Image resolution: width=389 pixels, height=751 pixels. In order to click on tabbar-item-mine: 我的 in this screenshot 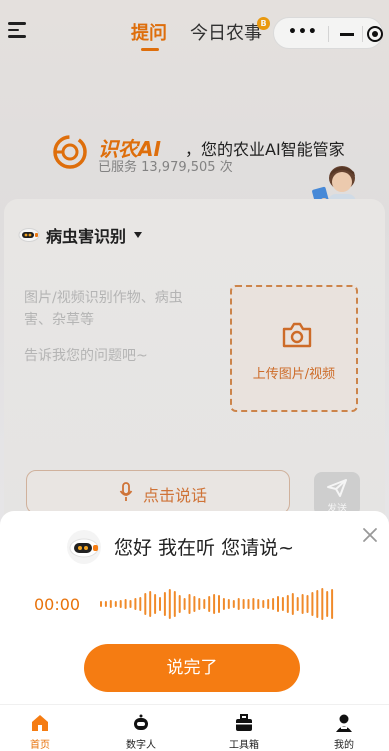, I will do `click(344, 732)`.